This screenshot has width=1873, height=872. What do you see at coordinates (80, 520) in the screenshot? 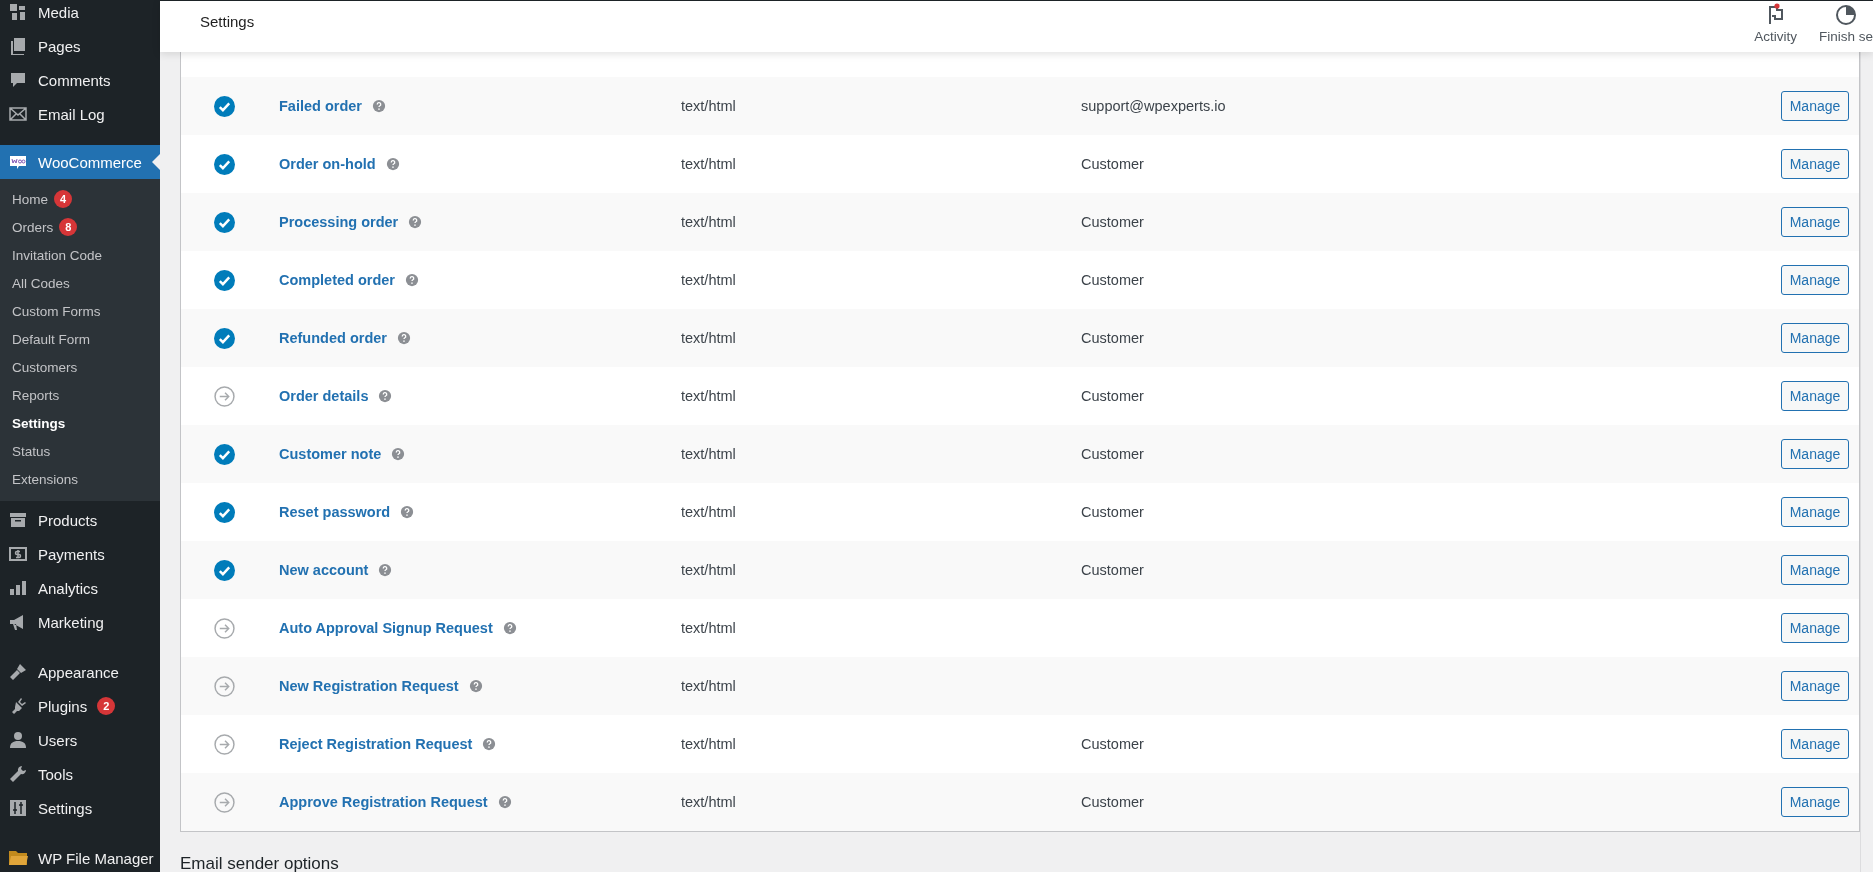
I see `menu-item: Products` at bounding box center [80, 520].